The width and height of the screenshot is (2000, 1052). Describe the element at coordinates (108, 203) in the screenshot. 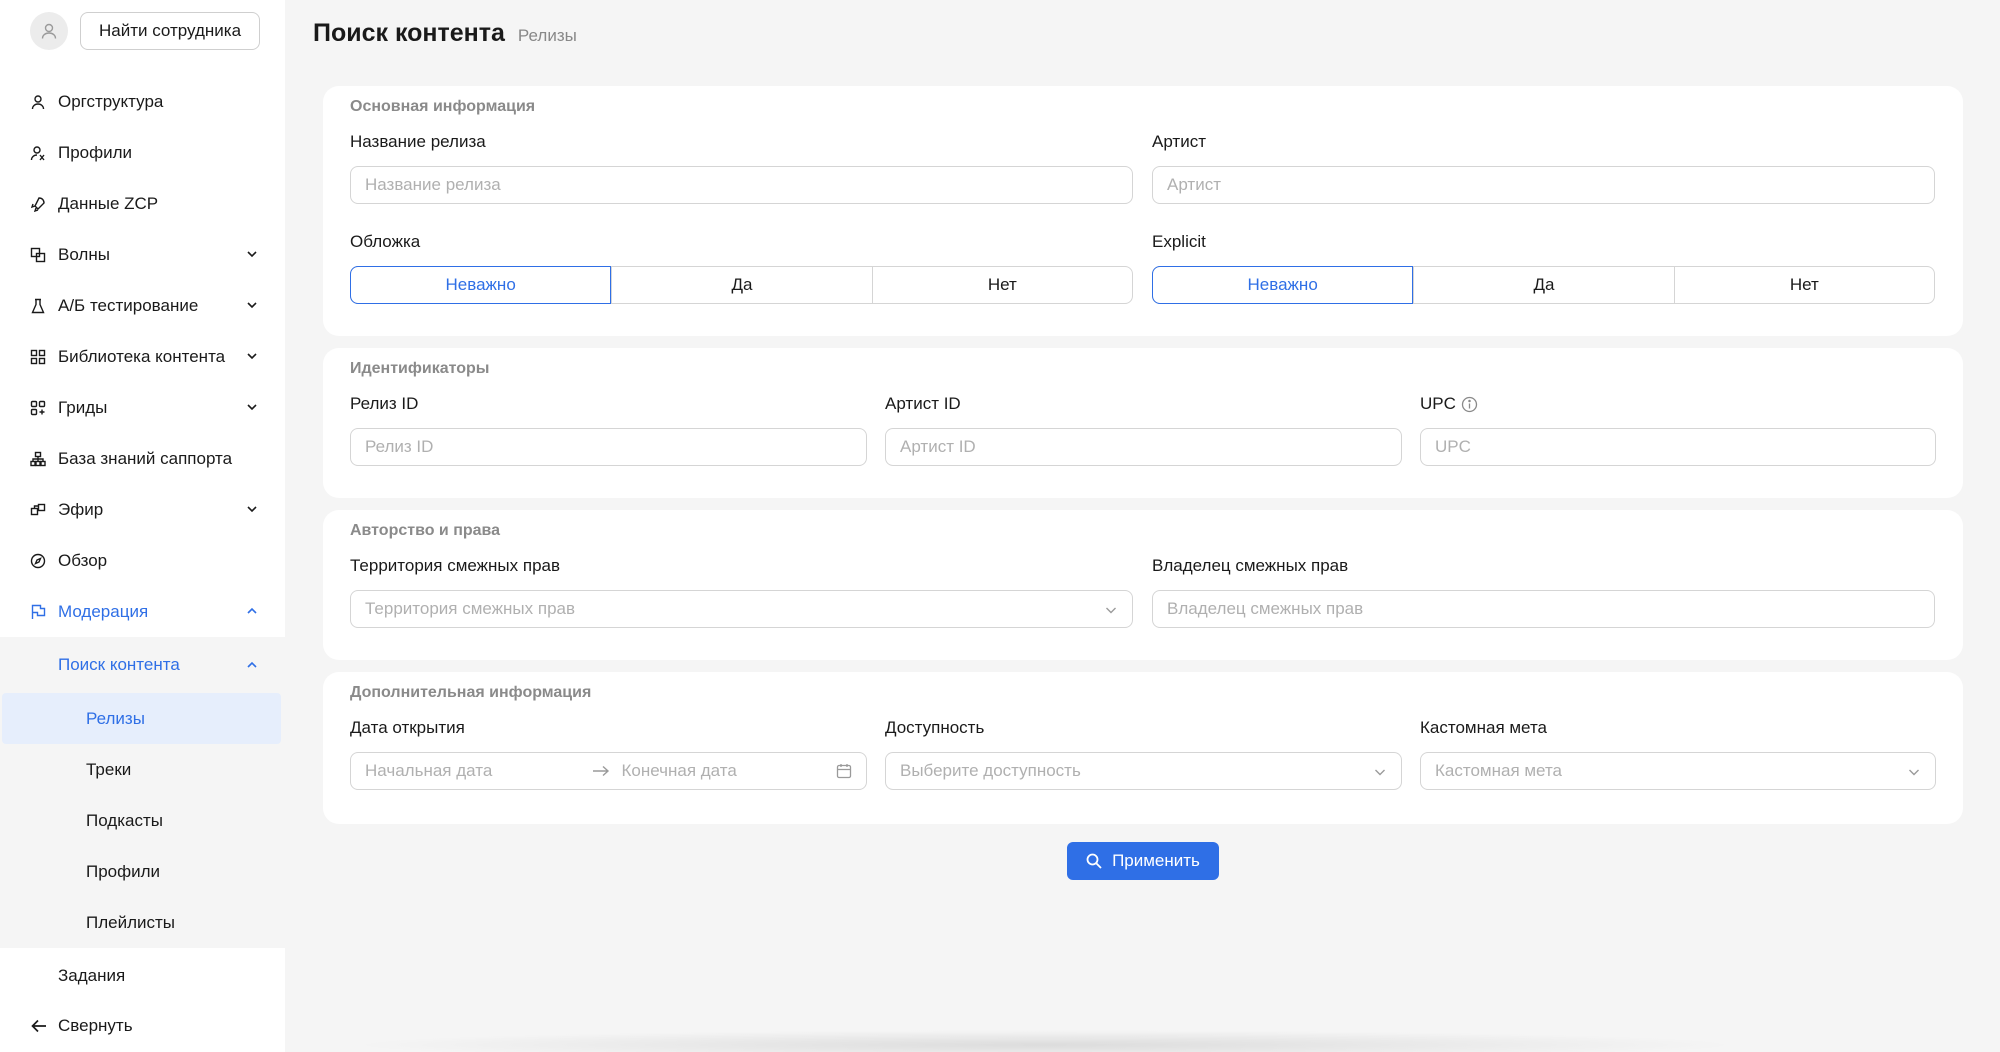

I see `sidebar-item-label: Данные ZCP` at that location.